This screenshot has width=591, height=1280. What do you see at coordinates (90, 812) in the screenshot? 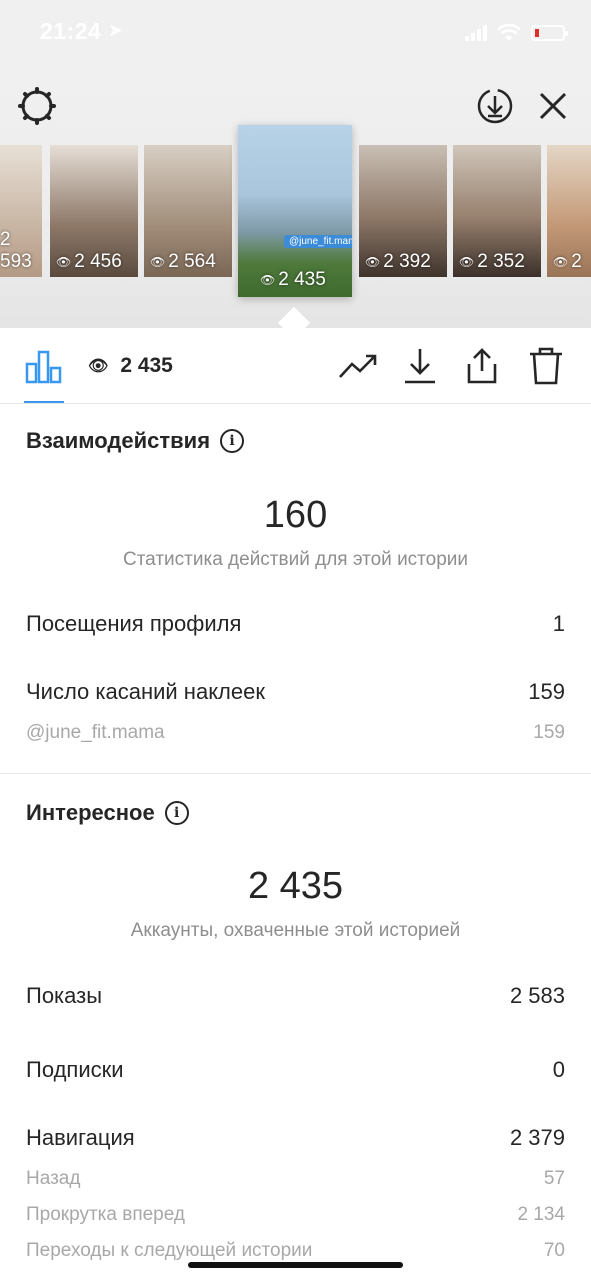
I see `section-title-text: Интересное` at bounding box center [90, 812].